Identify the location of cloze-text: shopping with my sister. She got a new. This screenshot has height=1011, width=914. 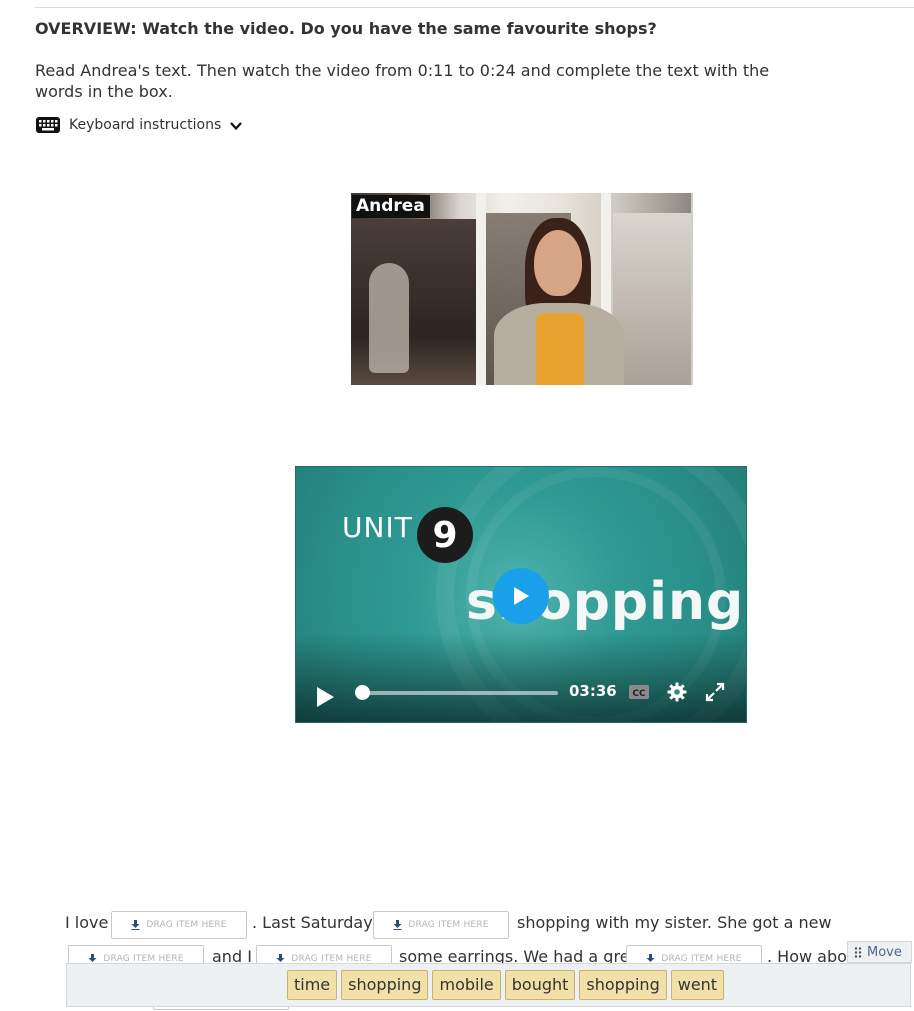
(674, 922).